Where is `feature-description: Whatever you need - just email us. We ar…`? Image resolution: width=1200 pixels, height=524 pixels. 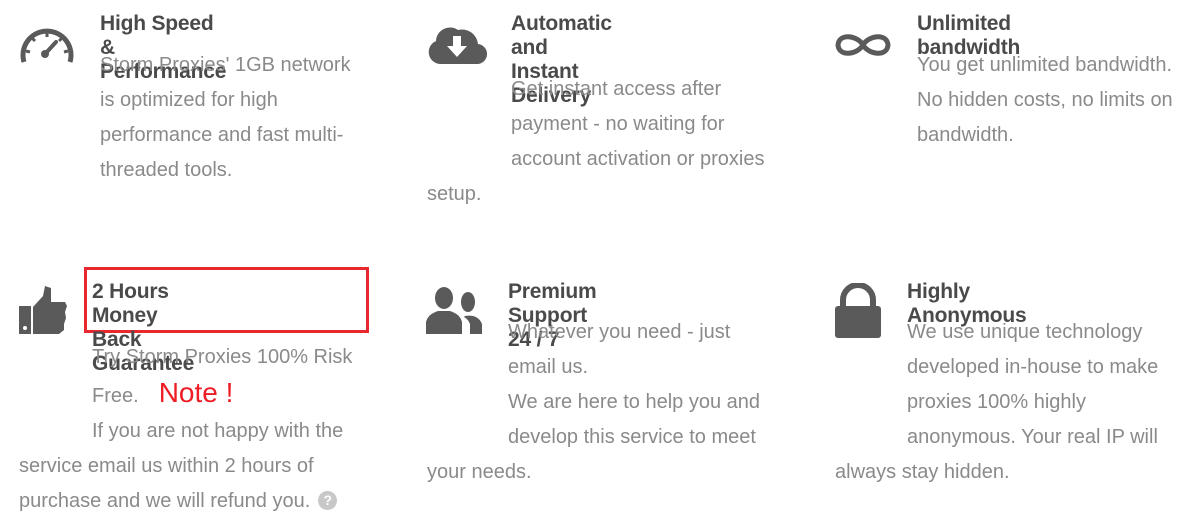 feature-description: Whatever you need - just email us. We ar… is located at coordinates (617, 402).